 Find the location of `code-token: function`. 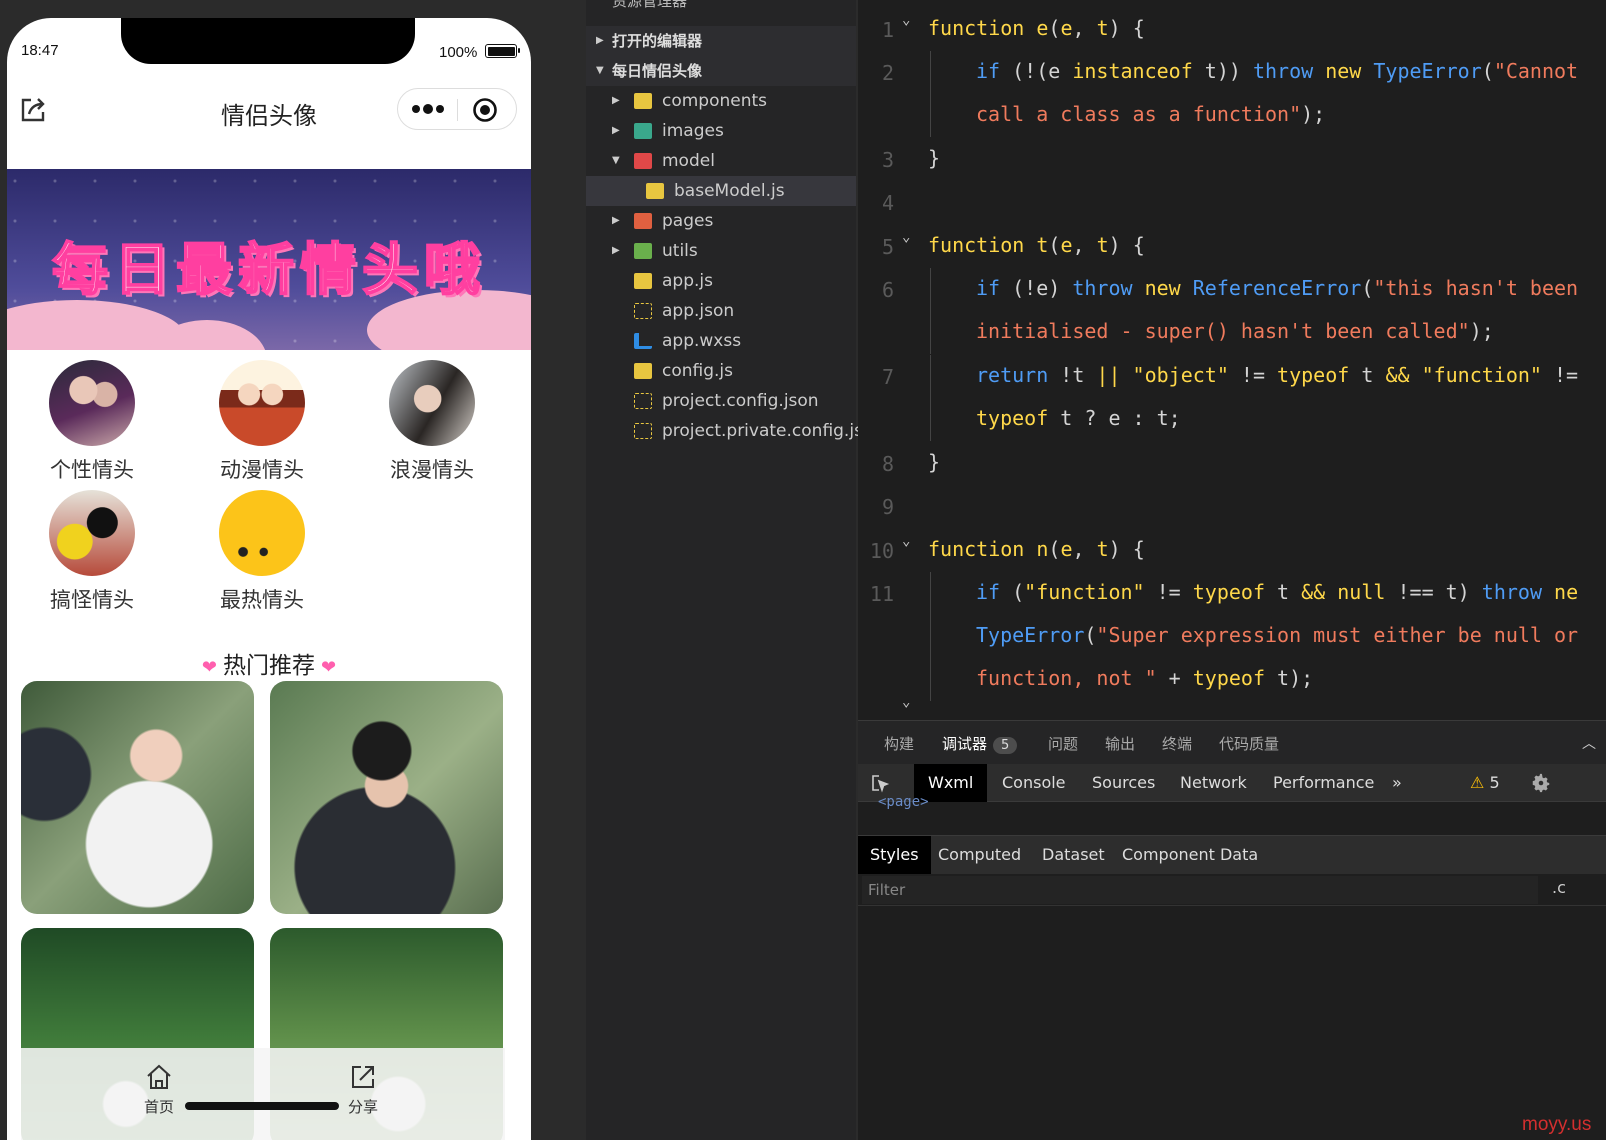

code-token: function is located at coordinates (982, 28).